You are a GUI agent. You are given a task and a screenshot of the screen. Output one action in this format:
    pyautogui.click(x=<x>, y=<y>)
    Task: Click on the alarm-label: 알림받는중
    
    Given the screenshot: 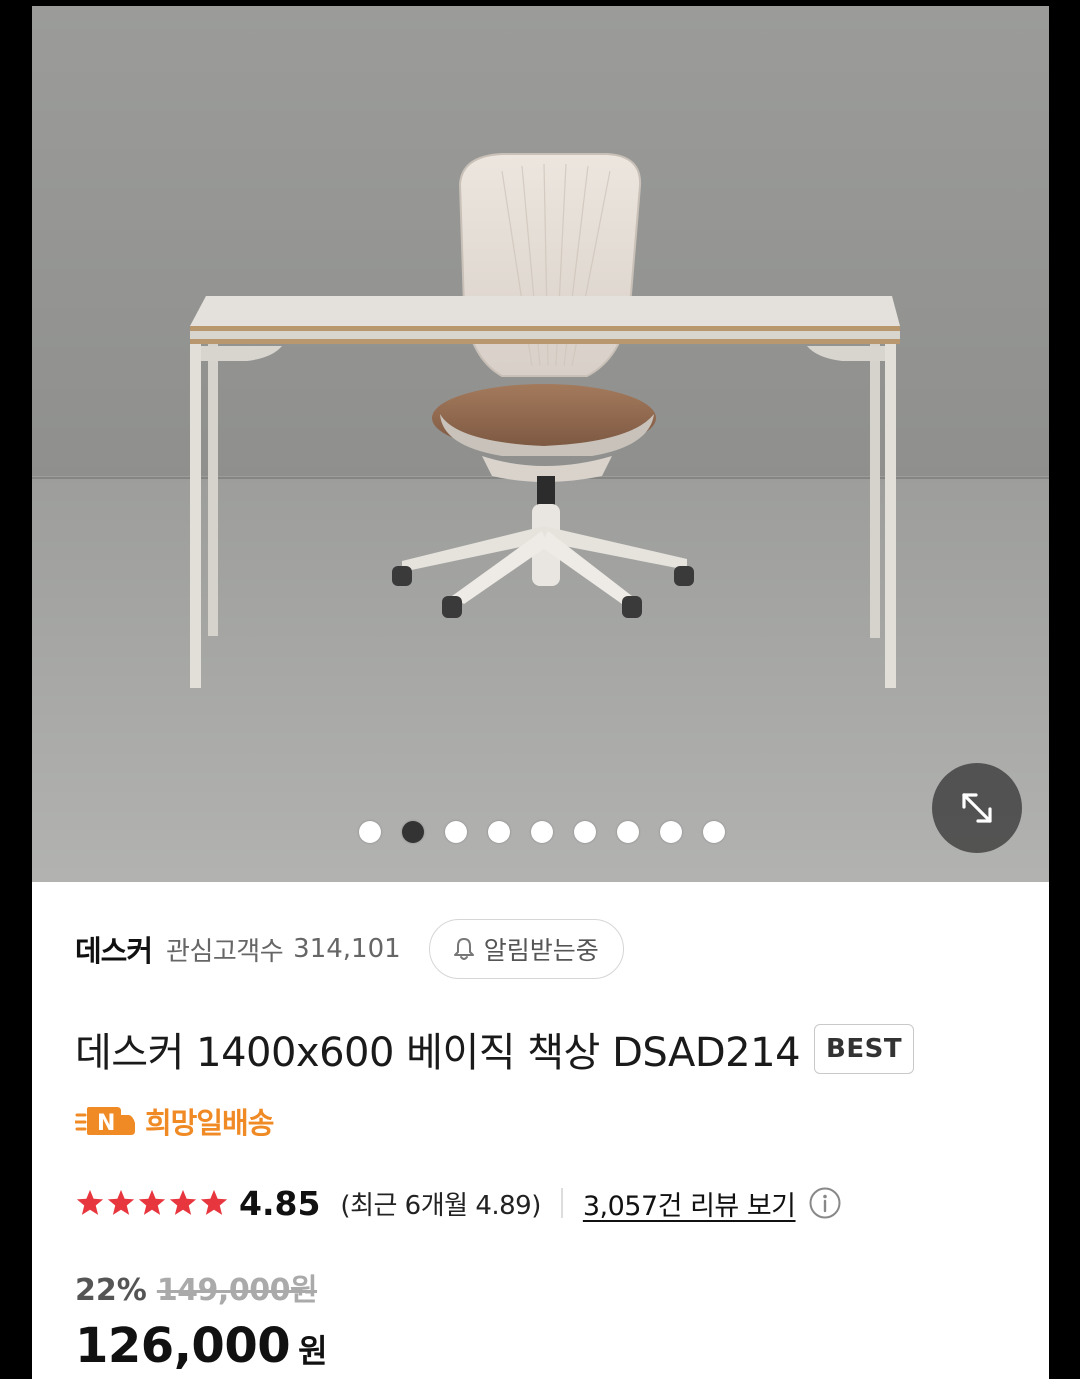 What is the action you would take?
    pyautogui.click(x=541, y=950)
    